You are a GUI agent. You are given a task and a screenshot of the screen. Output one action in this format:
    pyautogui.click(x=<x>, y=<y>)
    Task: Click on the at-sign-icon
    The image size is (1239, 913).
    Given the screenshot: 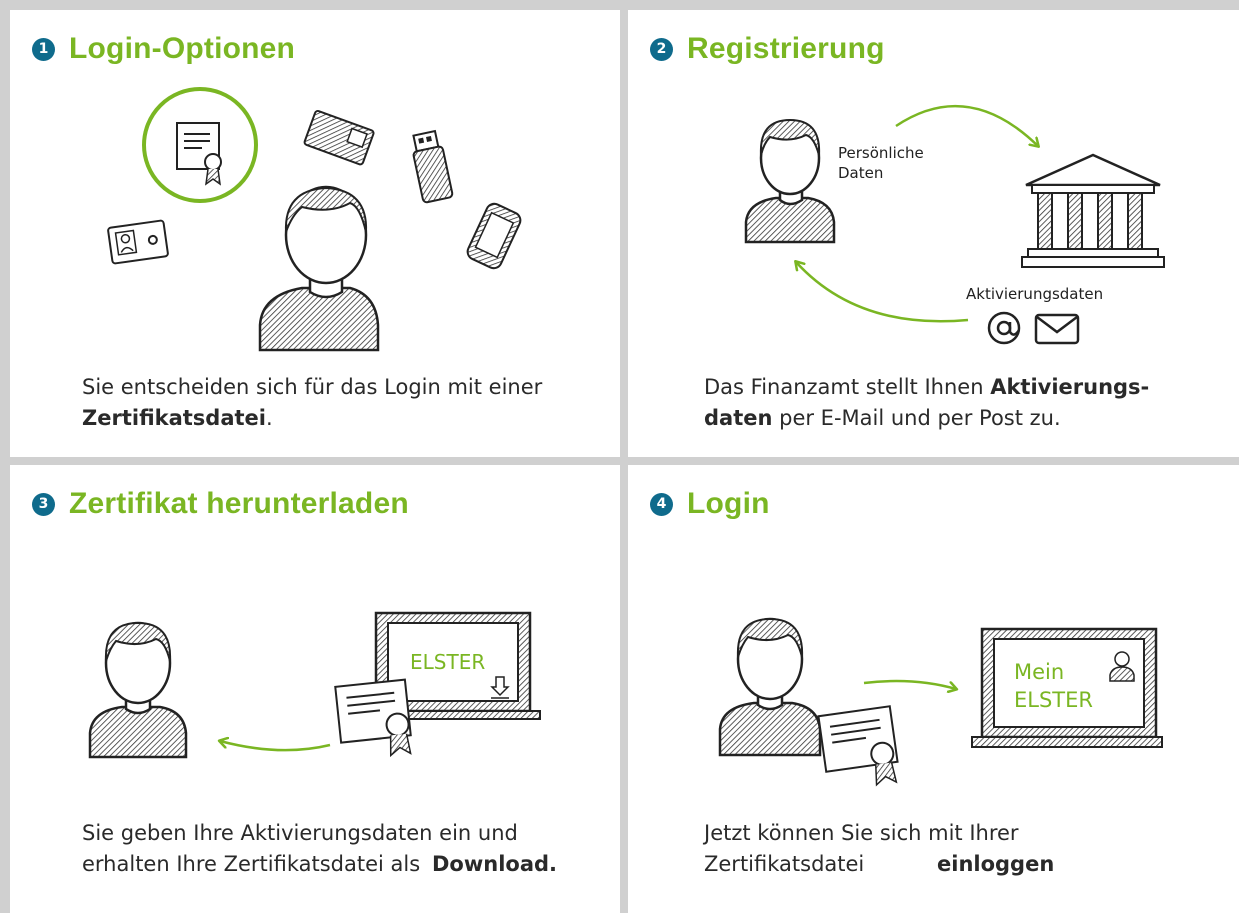 What is the action you would take?
    pyautogui.click(x=1004, y=328)
    